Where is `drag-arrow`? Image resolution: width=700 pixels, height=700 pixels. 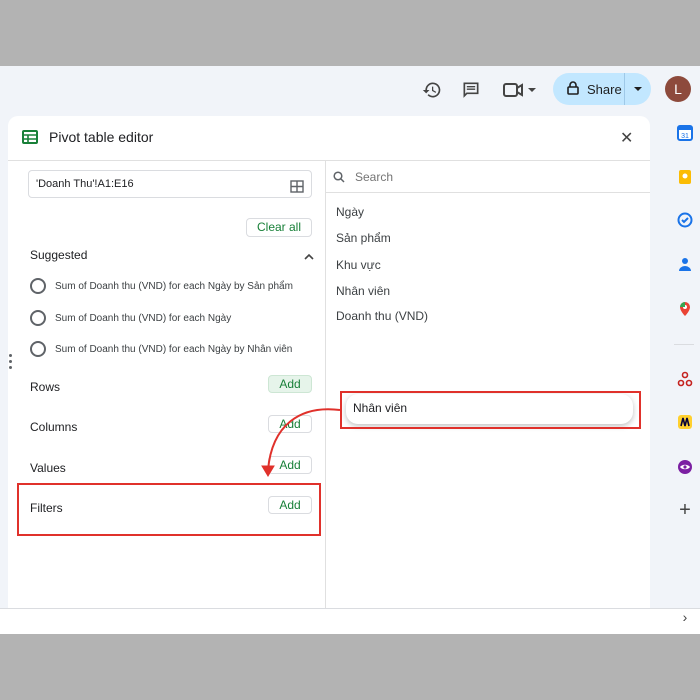
drag-arrow is located at coordinates (301, 442).